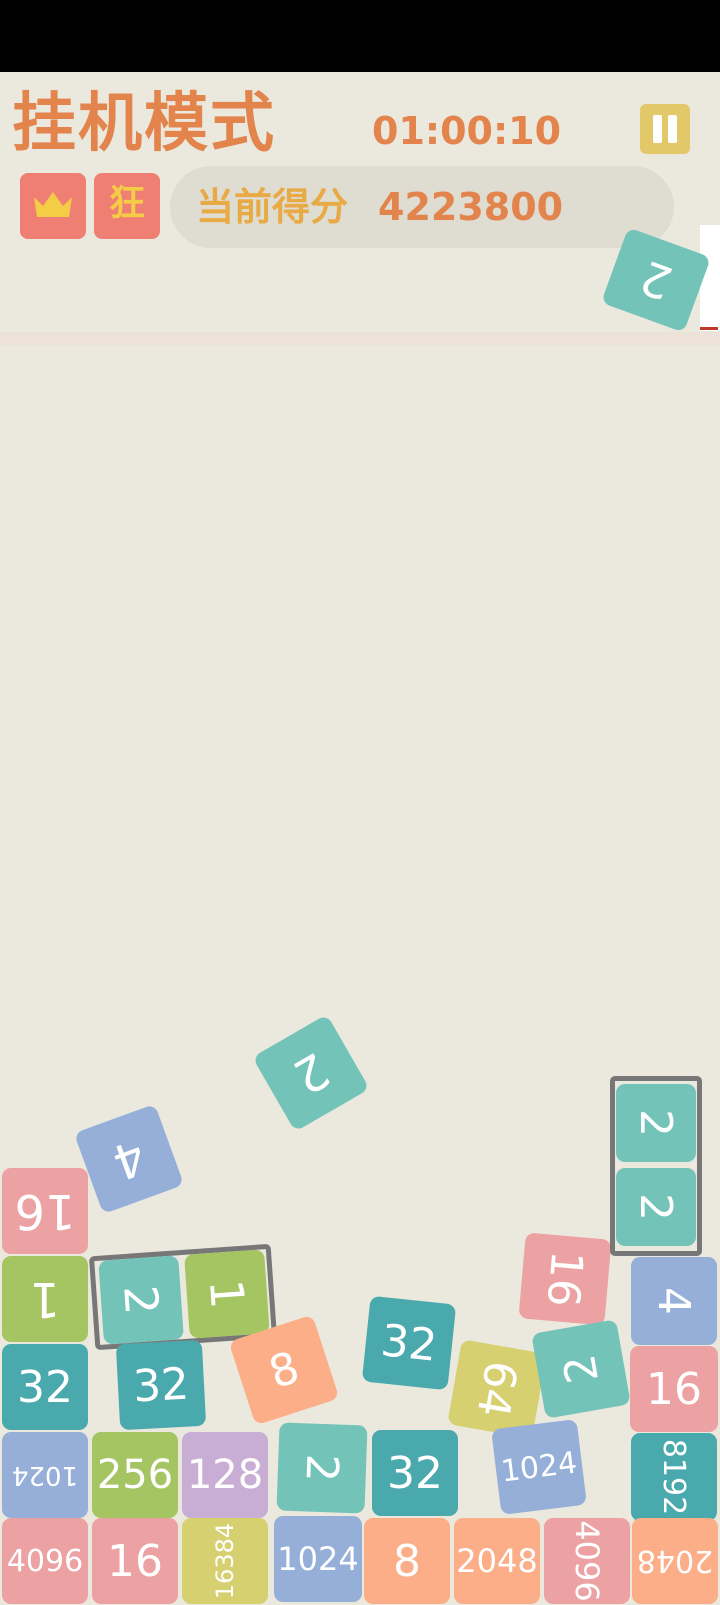 The height and width of the screenshot is (1605, 720). Describe the element at coordinates (225, 1475) in the screenshot. I see `tile: 128` at that location.